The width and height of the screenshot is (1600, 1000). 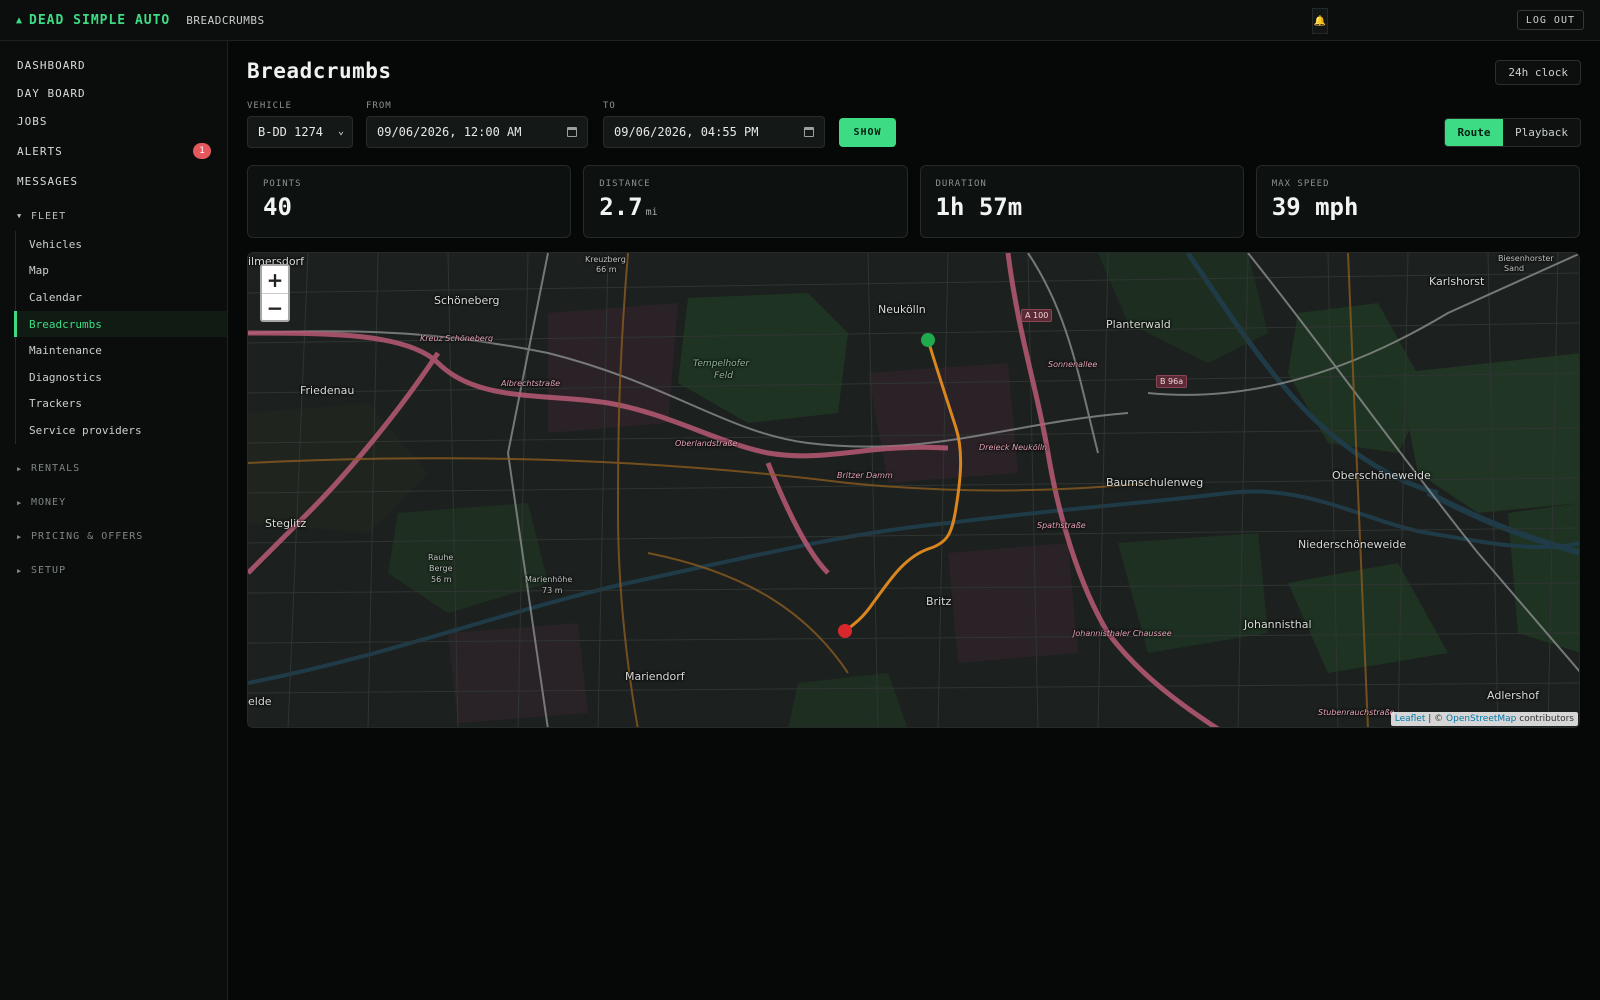 I want to click on stat-value: 2.7 mi, so click(x=745, y=207).